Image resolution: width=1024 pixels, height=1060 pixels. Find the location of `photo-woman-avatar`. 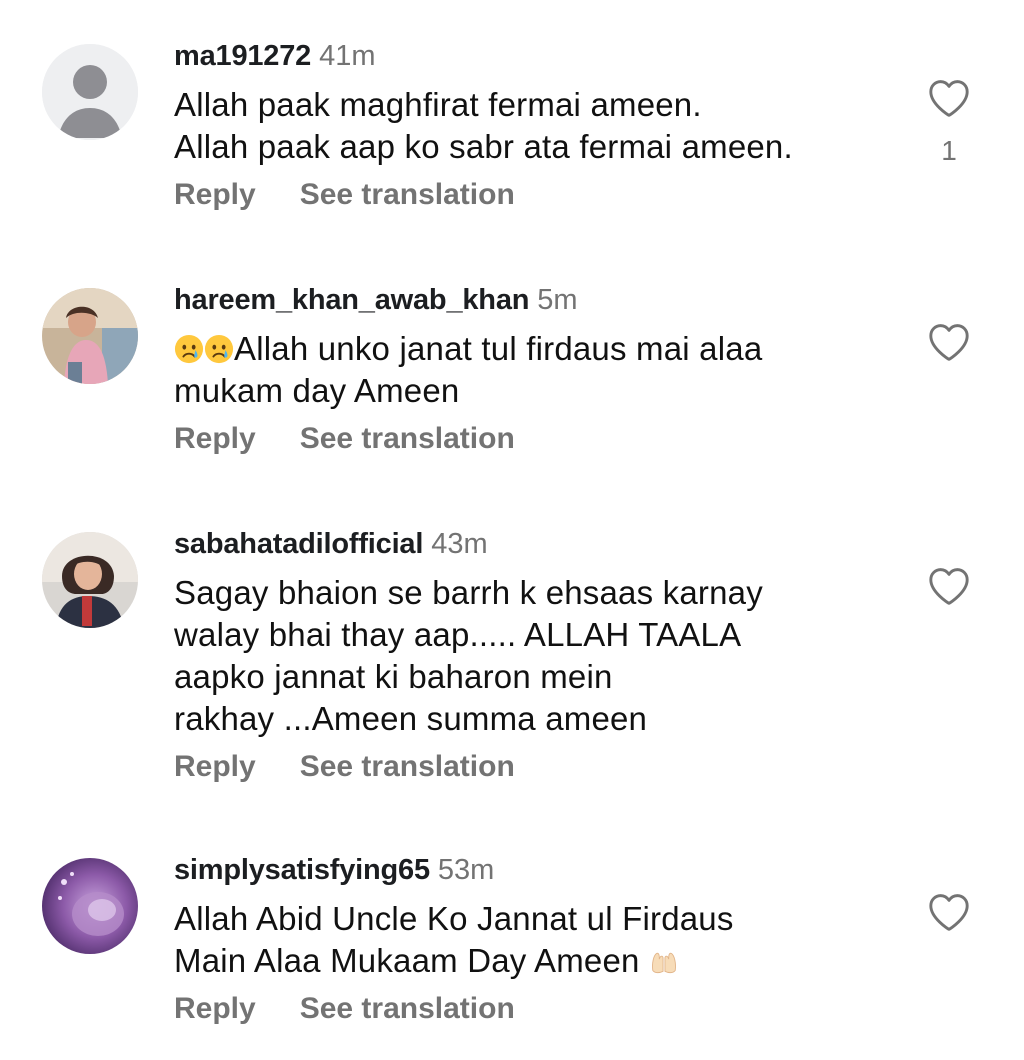

photo-woman-avatar is located at coordinates (90, 580).